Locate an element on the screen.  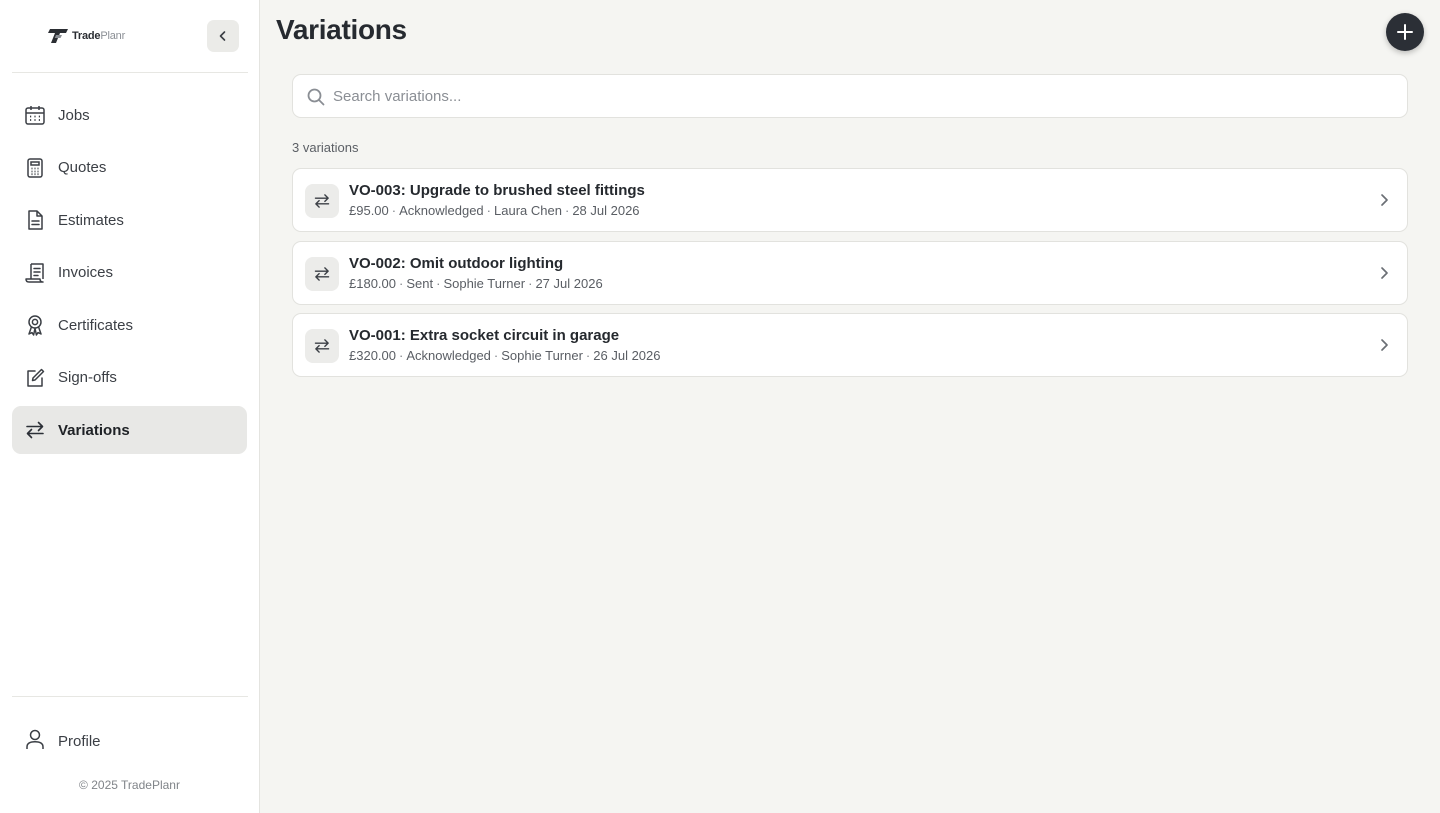
plus-icon is located at coordinates (1405, 32).